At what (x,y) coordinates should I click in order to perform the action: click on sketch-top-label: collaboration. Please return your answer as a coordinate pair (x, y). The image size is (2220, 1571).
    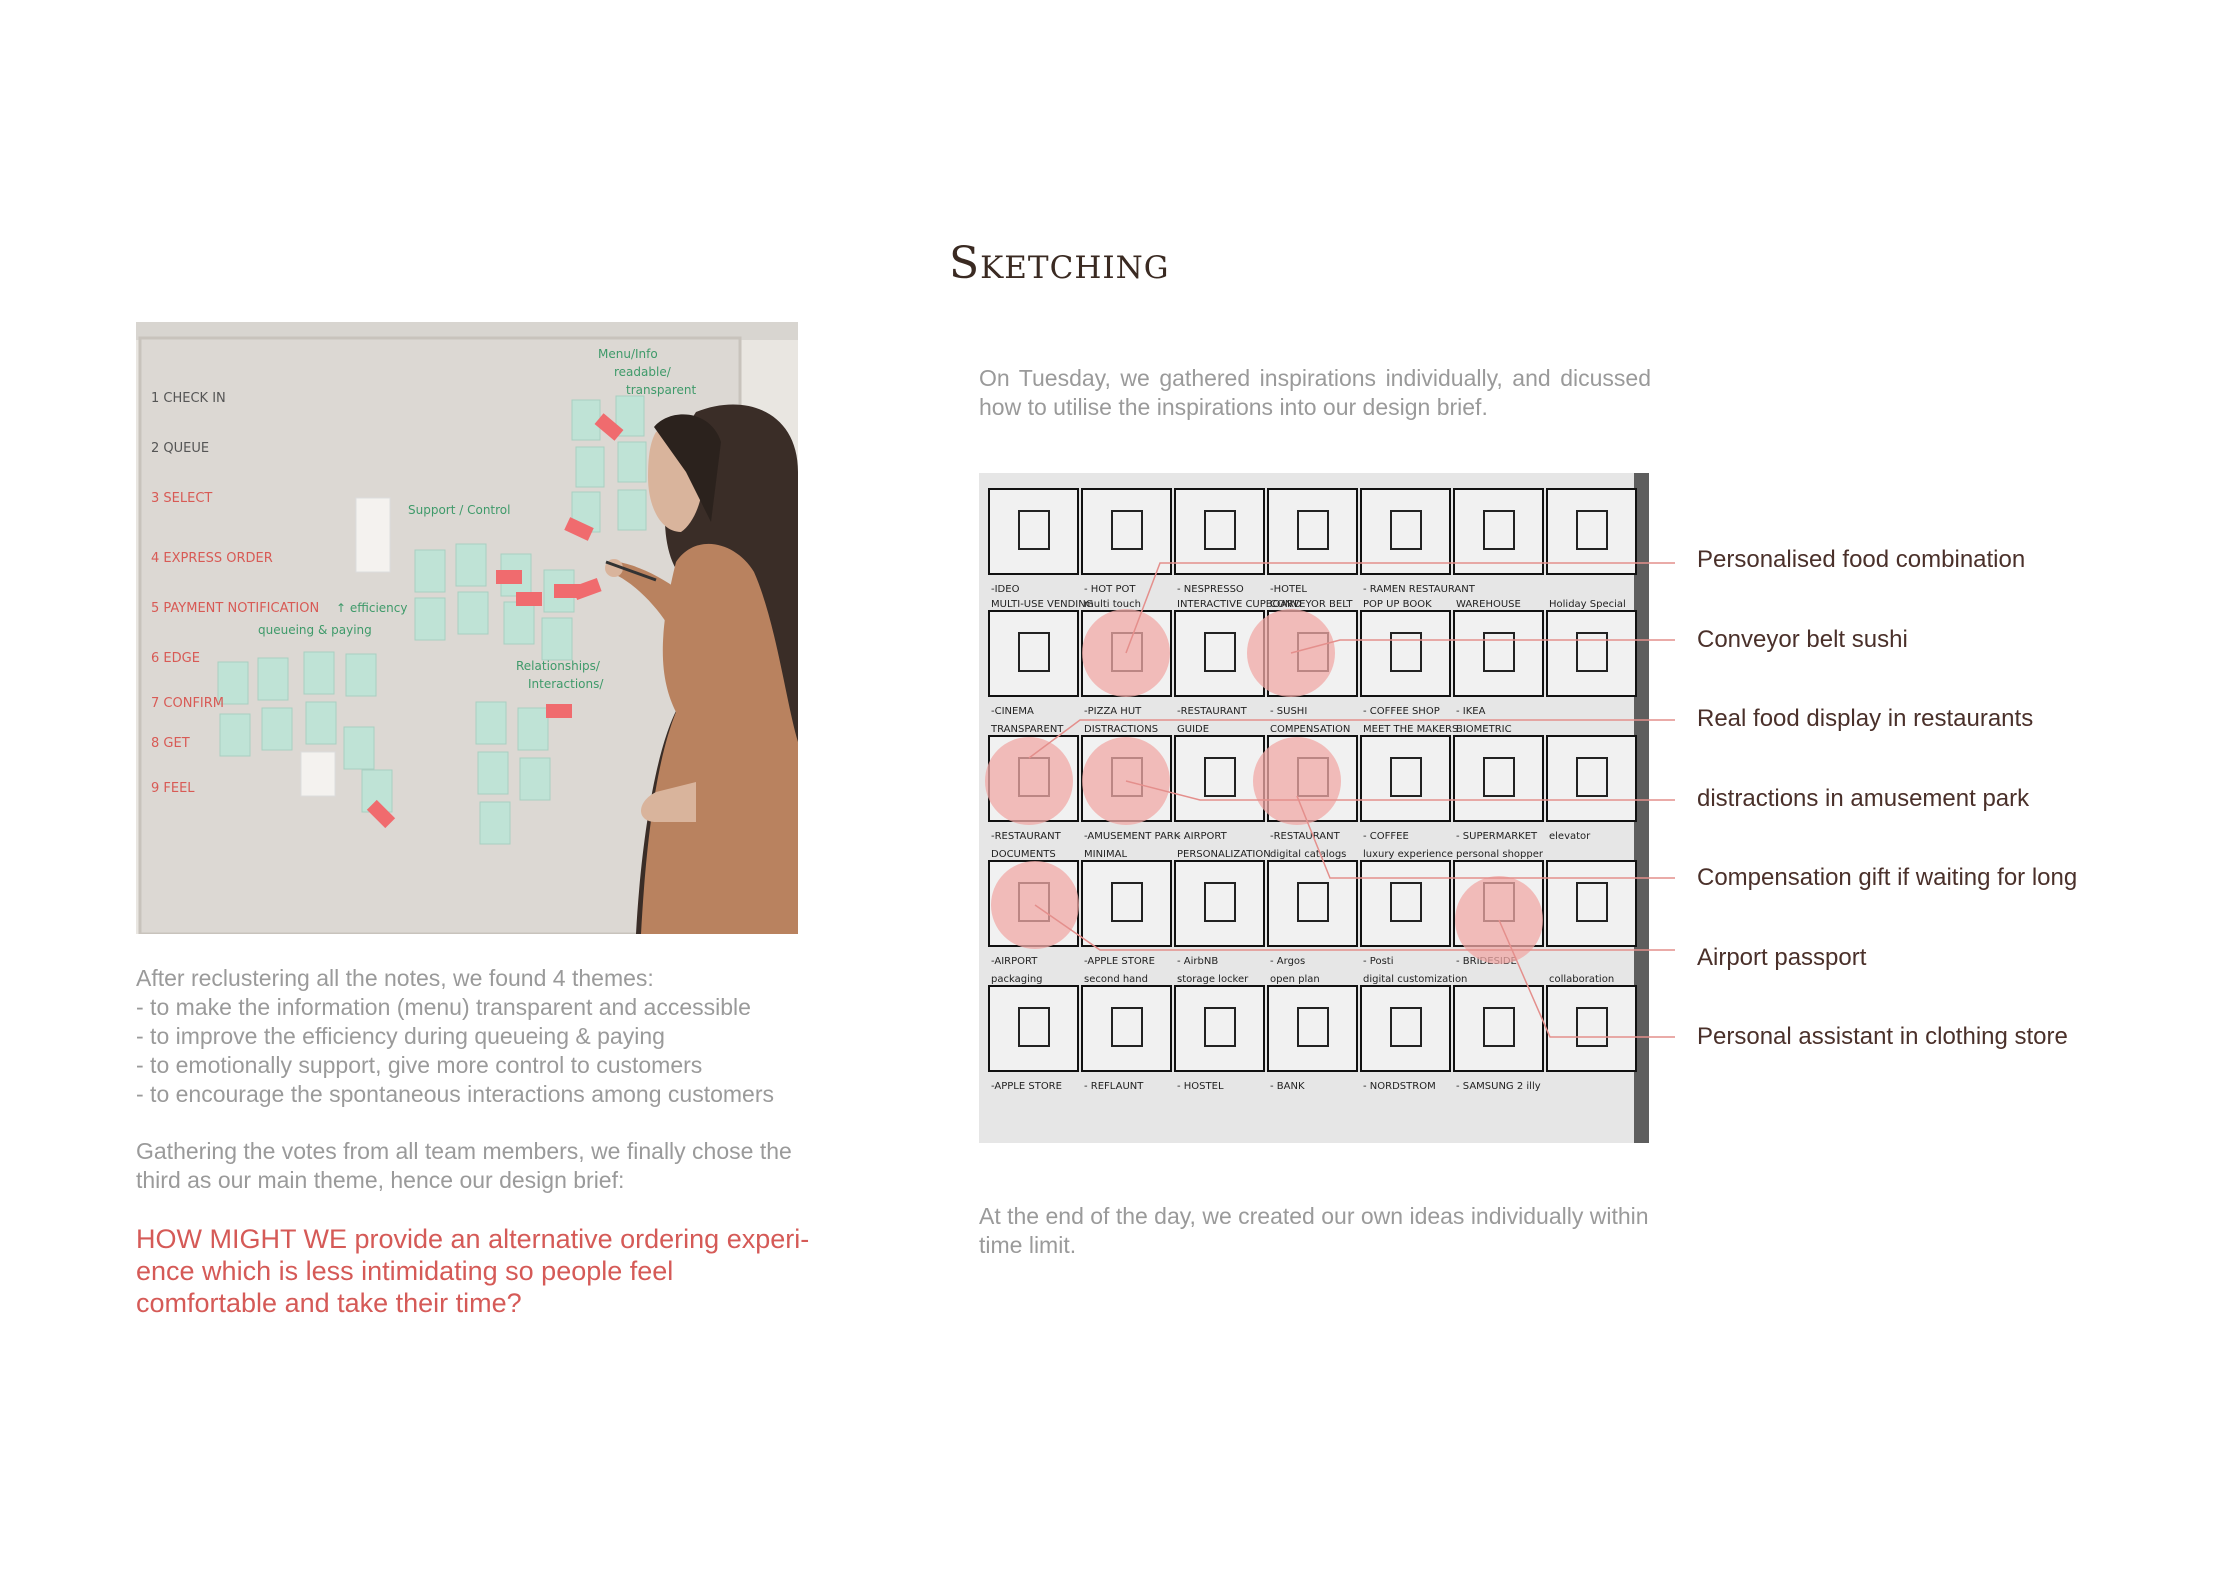
    Looking at the image, I should click on (1581, 979).